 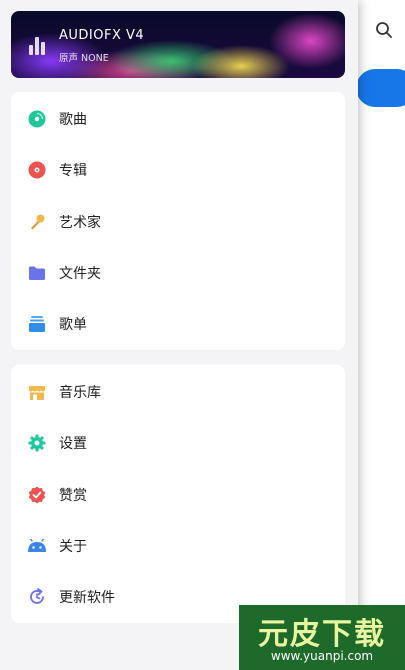 What do you see at coordinates (37, 597) in the screenshot?
I see `refresh-icon` at bounding box center [37, 597].